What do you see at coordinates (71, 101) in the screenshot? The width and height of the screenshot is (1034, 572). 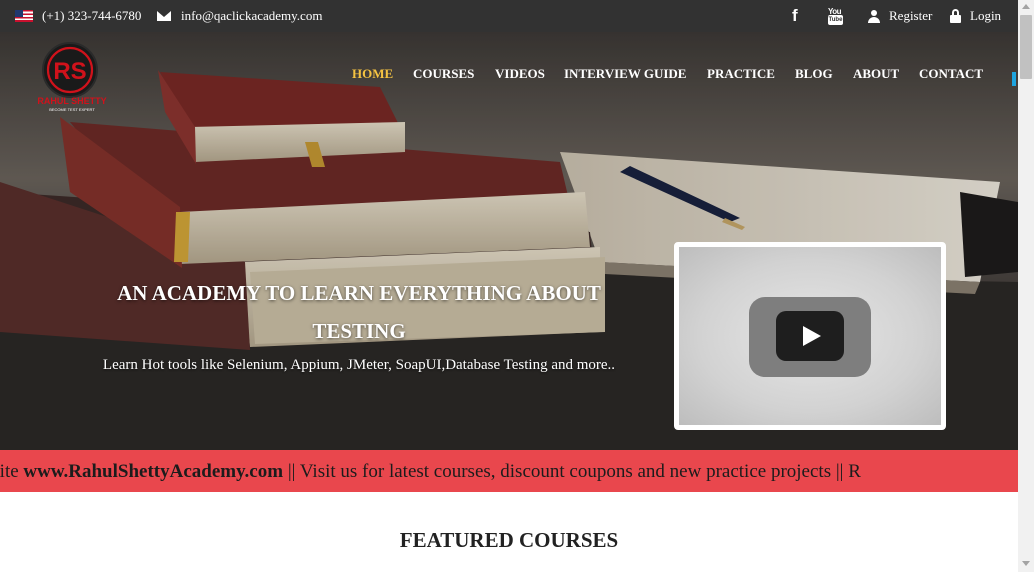 I see `logo-name: RAHUL SHETTY` at bounding box center [71, 101].